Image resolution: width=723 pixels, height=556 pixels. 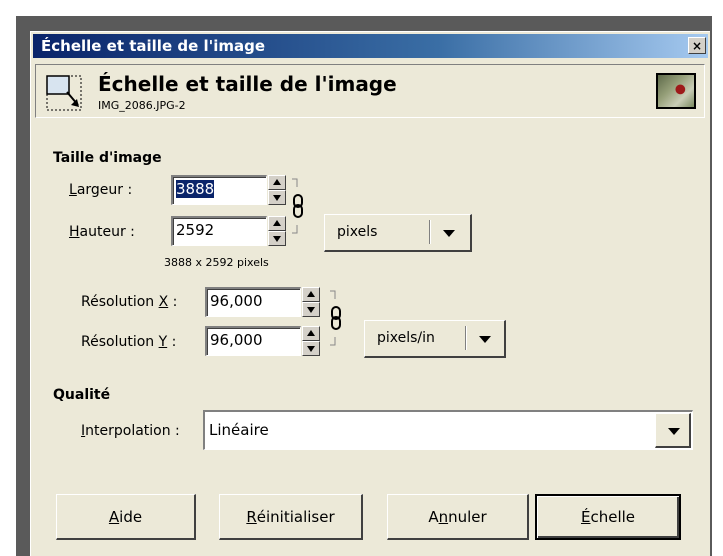 What do you see at coordinates (370, 46) in the screenshot?
I see `title-bar: Échelle et taille de l'image ×` at bounding box center [370, 46].